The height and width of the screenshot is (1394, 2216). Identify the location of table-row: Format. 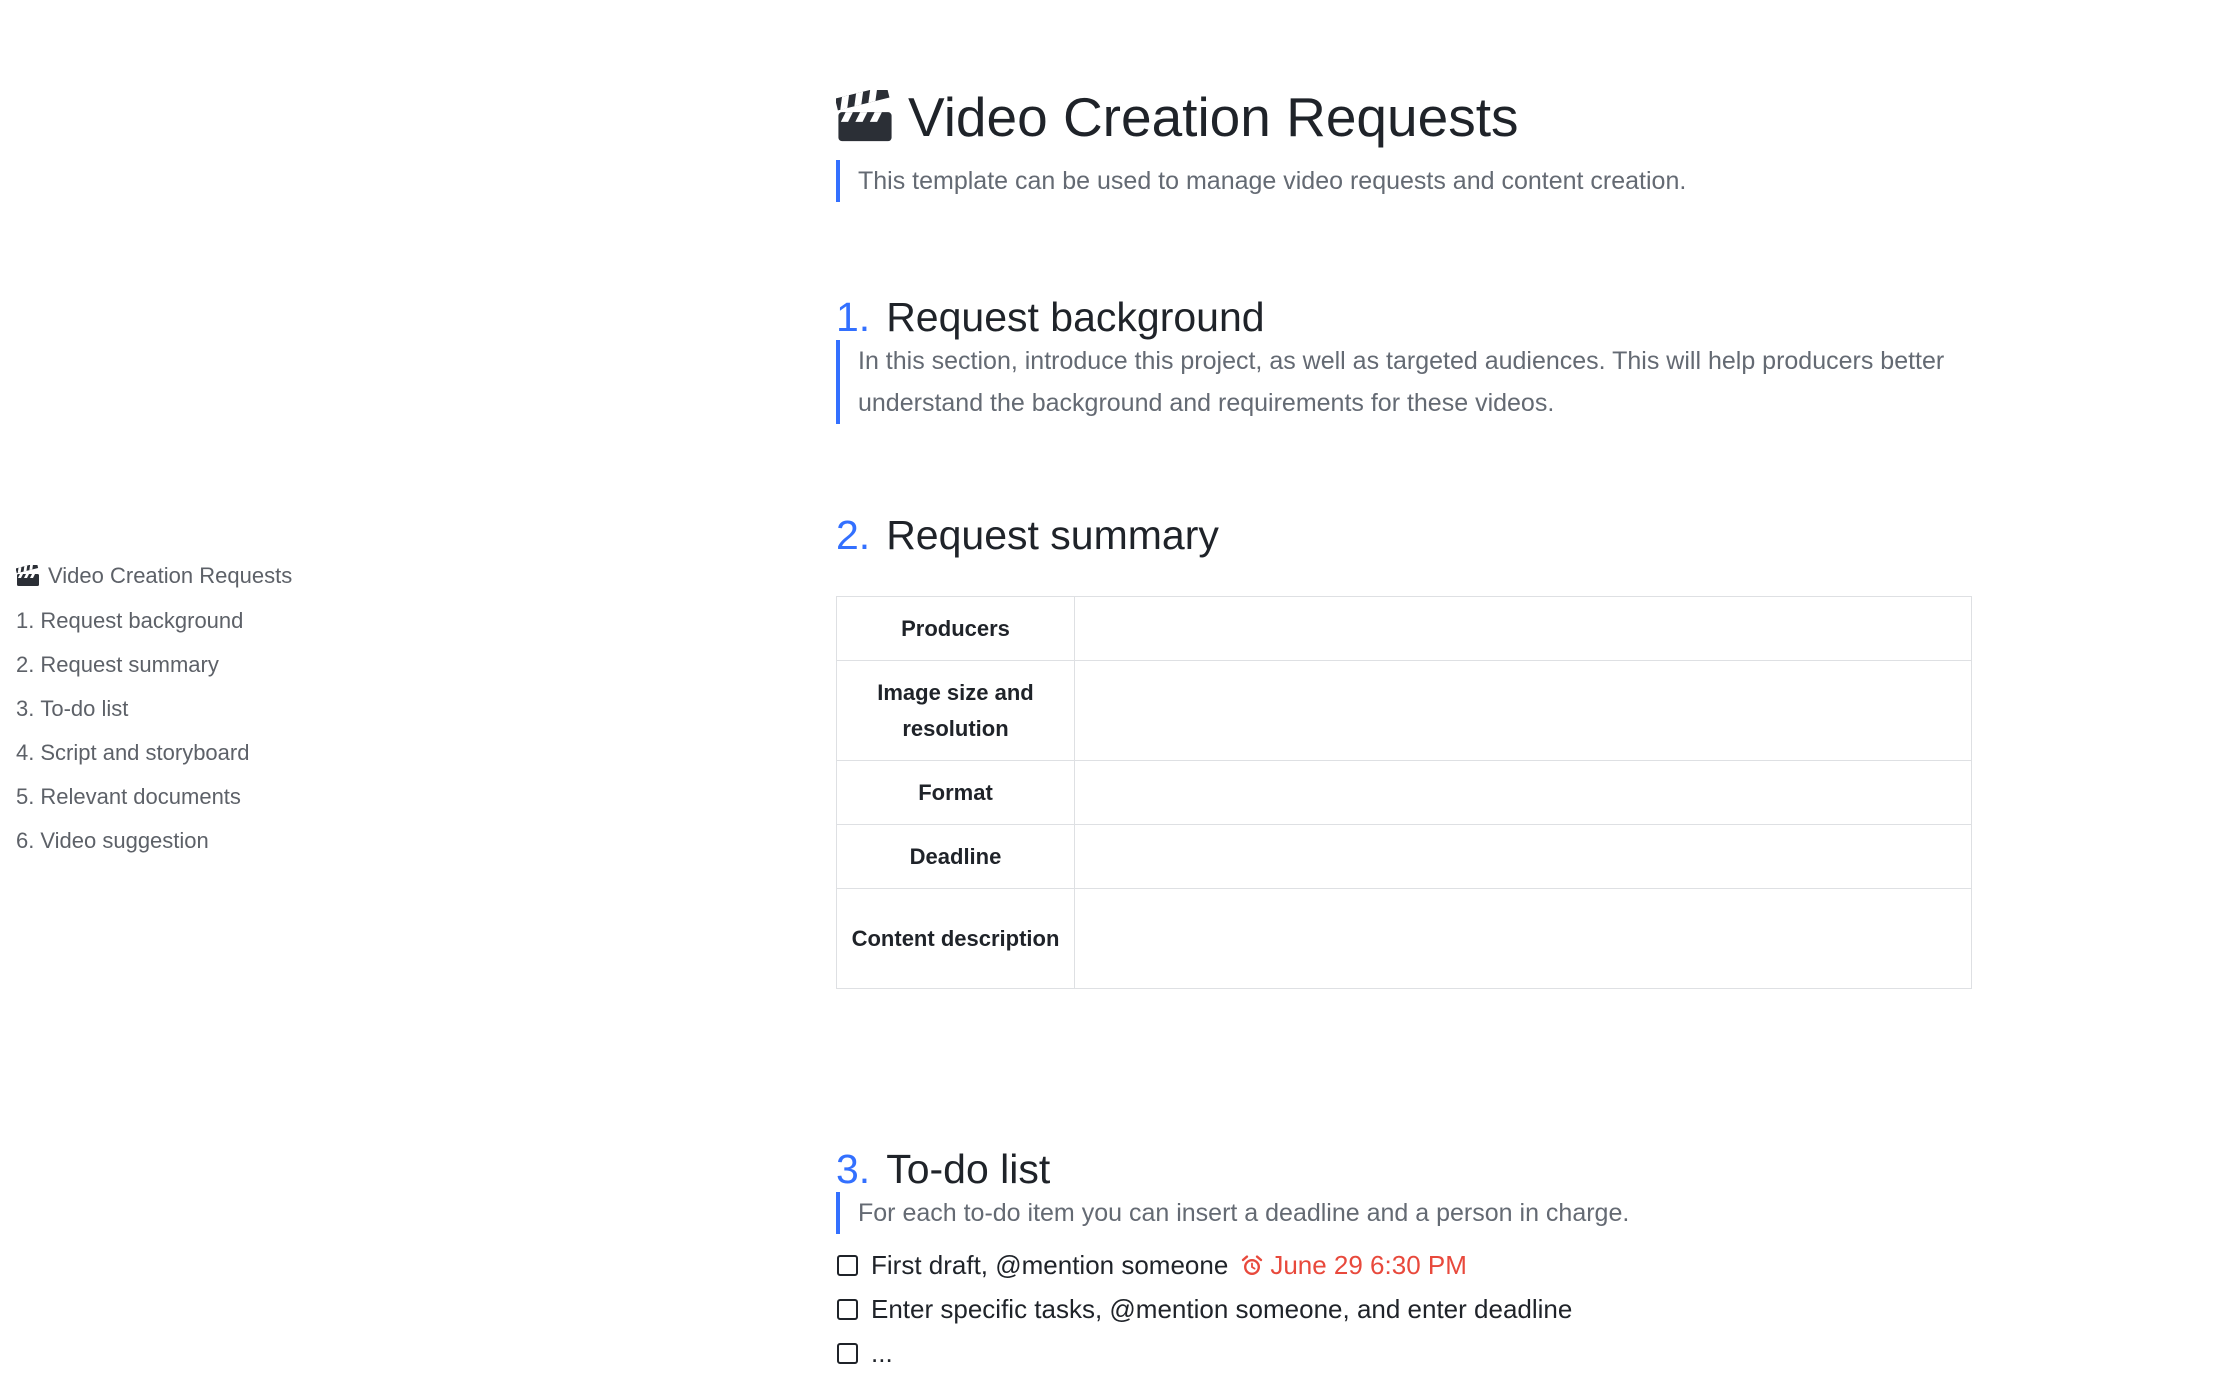
(1404, 792).